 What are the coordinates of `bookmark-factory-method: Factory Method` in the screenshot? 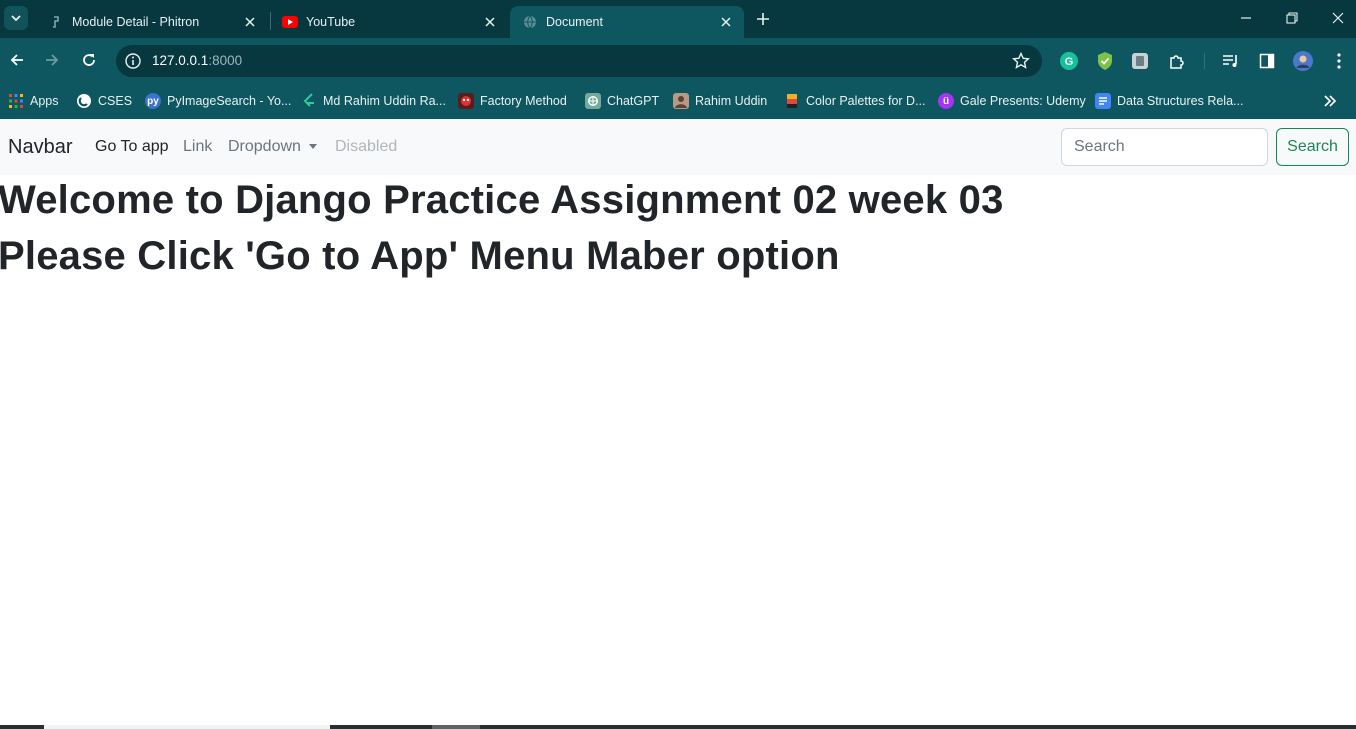 It's located at (512, 101).